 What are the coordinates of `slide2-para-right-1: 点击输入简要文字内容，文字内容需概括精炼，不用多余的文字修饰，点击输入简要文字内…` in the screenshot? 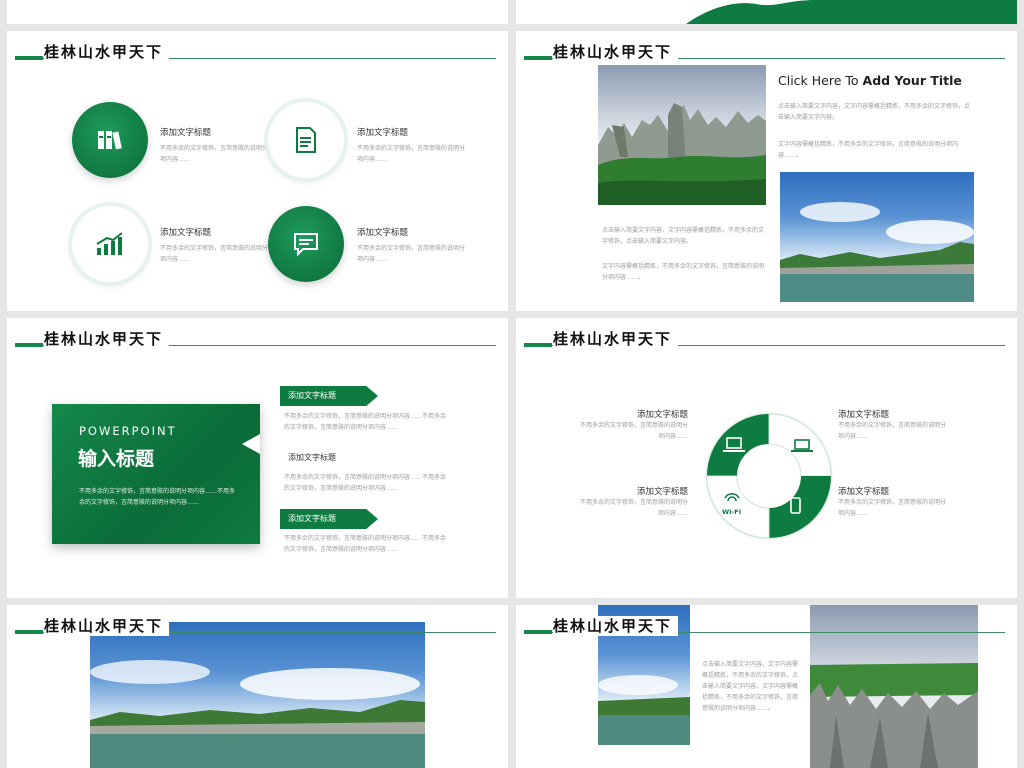 It's located at (874, 112).